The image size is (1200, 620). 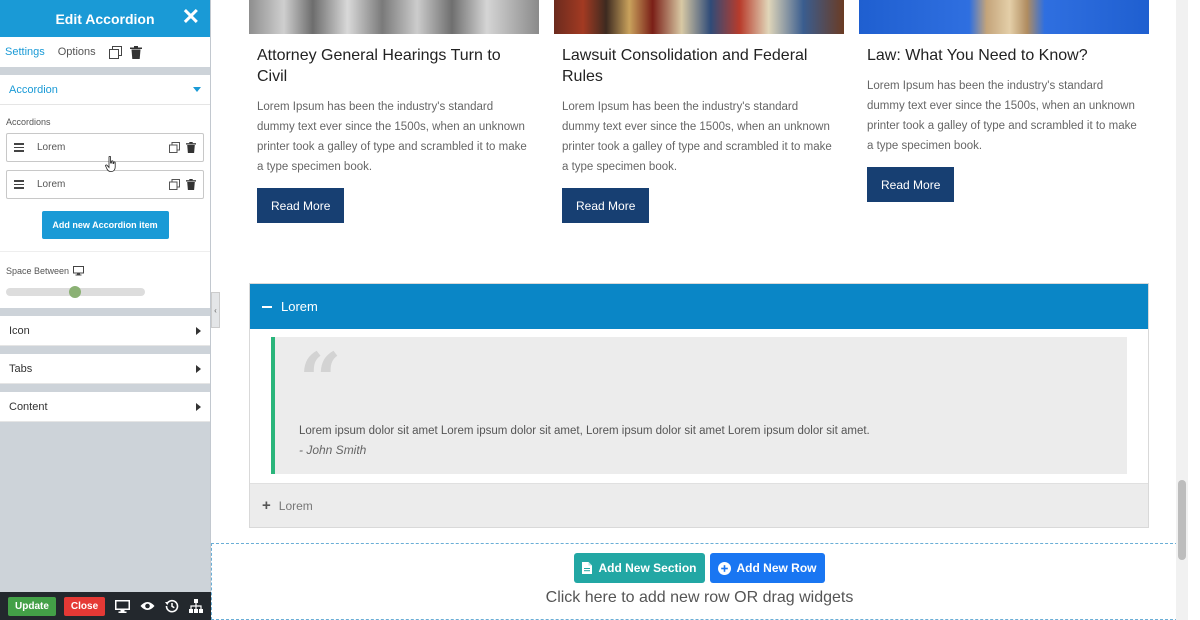 I want to click on sidebar-title: Edit Accordion, so click(x=105, y=18).